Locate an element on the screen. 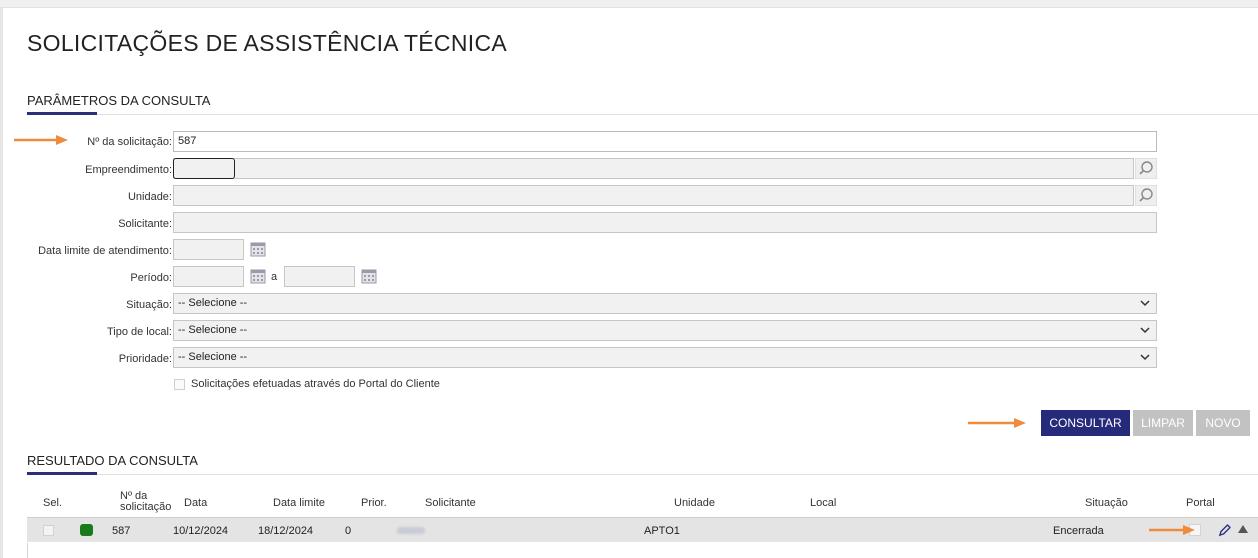 The image size is (1258, 558). results-section-underline is located at coordinates (62, 473).